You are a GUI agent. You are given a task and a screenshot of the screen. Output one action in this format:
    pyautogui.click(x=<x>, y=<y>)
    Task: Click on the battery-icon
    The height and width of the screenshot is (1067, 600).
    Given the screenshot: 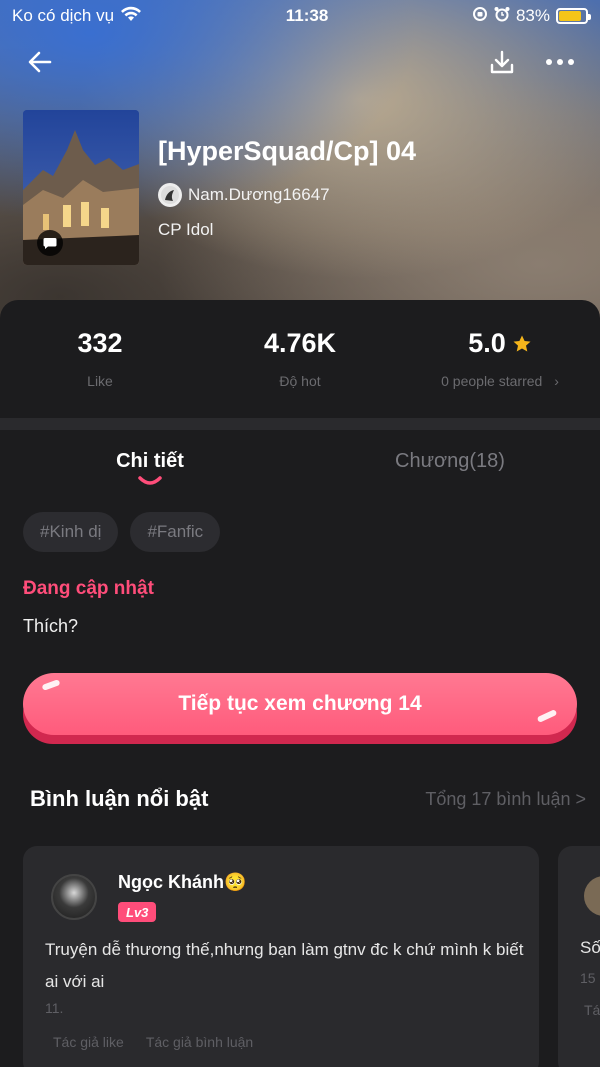 What is the action you would take?
    pyautogui.click(x=573, y=16)
    